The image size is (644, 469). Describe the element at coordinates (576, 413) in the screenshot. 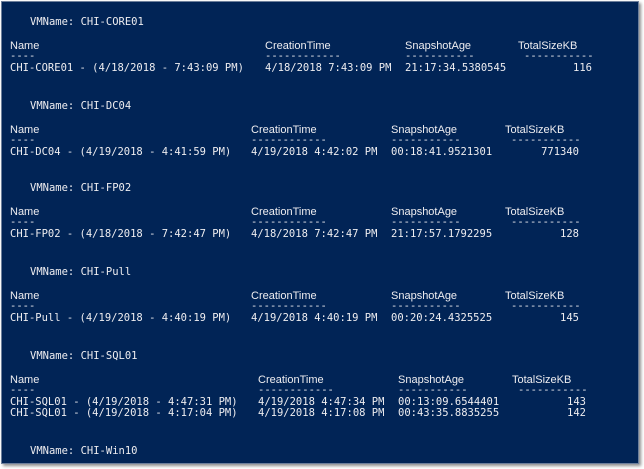

I see `snapshot-totalsizekb: 142` at that location.